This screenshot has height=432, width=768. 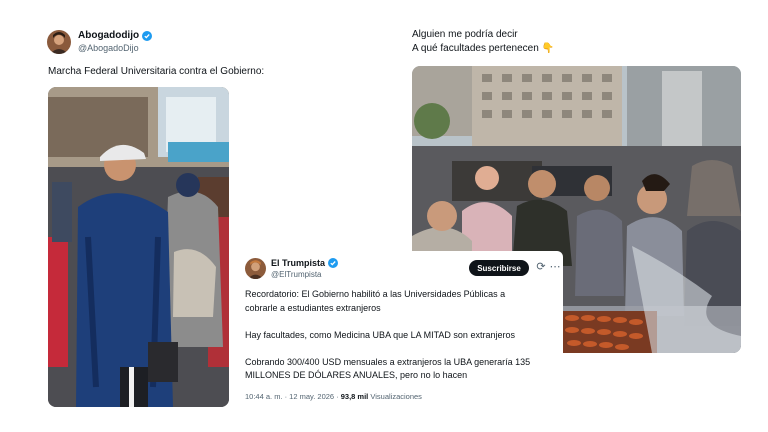 I want to click on author-name: Abogadodijo, so click(x=115, y=35).